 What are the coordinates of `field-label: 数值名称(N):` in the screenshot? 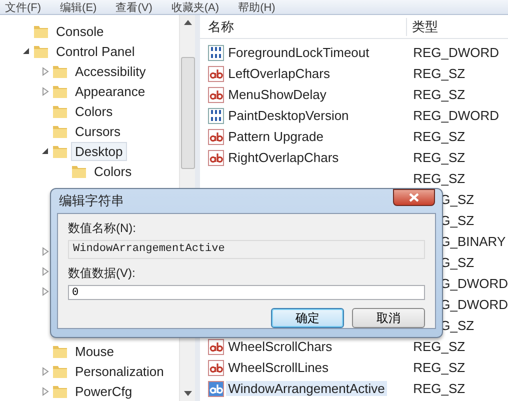 It's located at (102, 228).